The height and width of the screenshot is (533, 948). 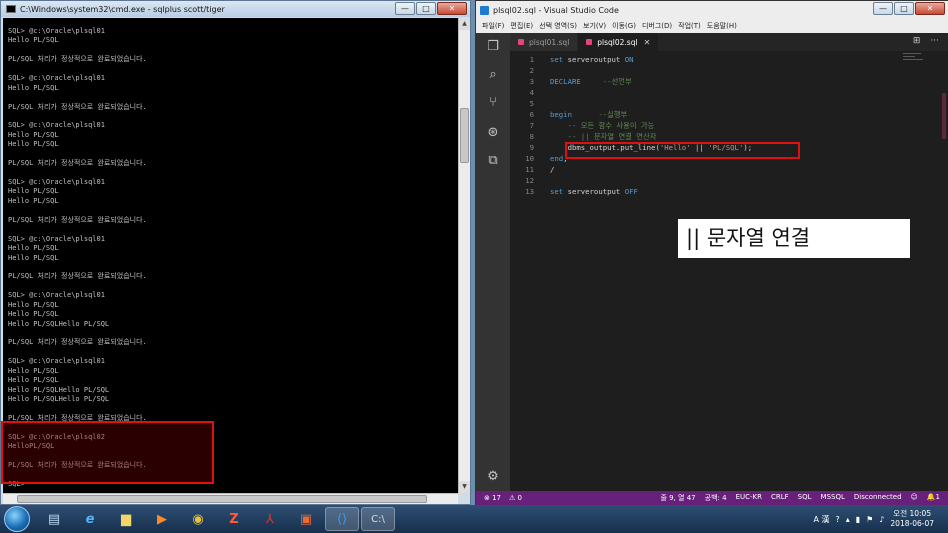 I want to click on vscode-minimize-button: —, so click(x=883, y=8).